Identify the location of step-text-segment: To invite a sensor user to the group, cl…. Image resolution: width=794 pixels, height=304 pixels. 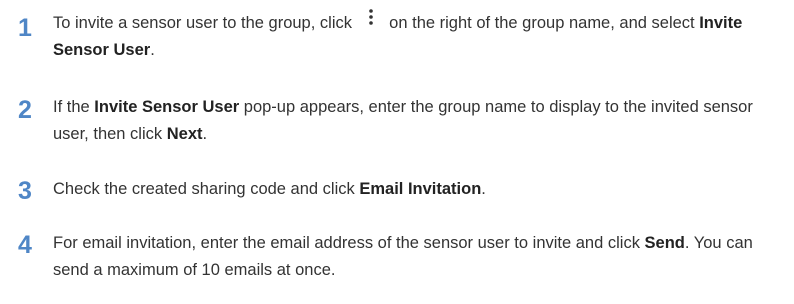
(202, 23).